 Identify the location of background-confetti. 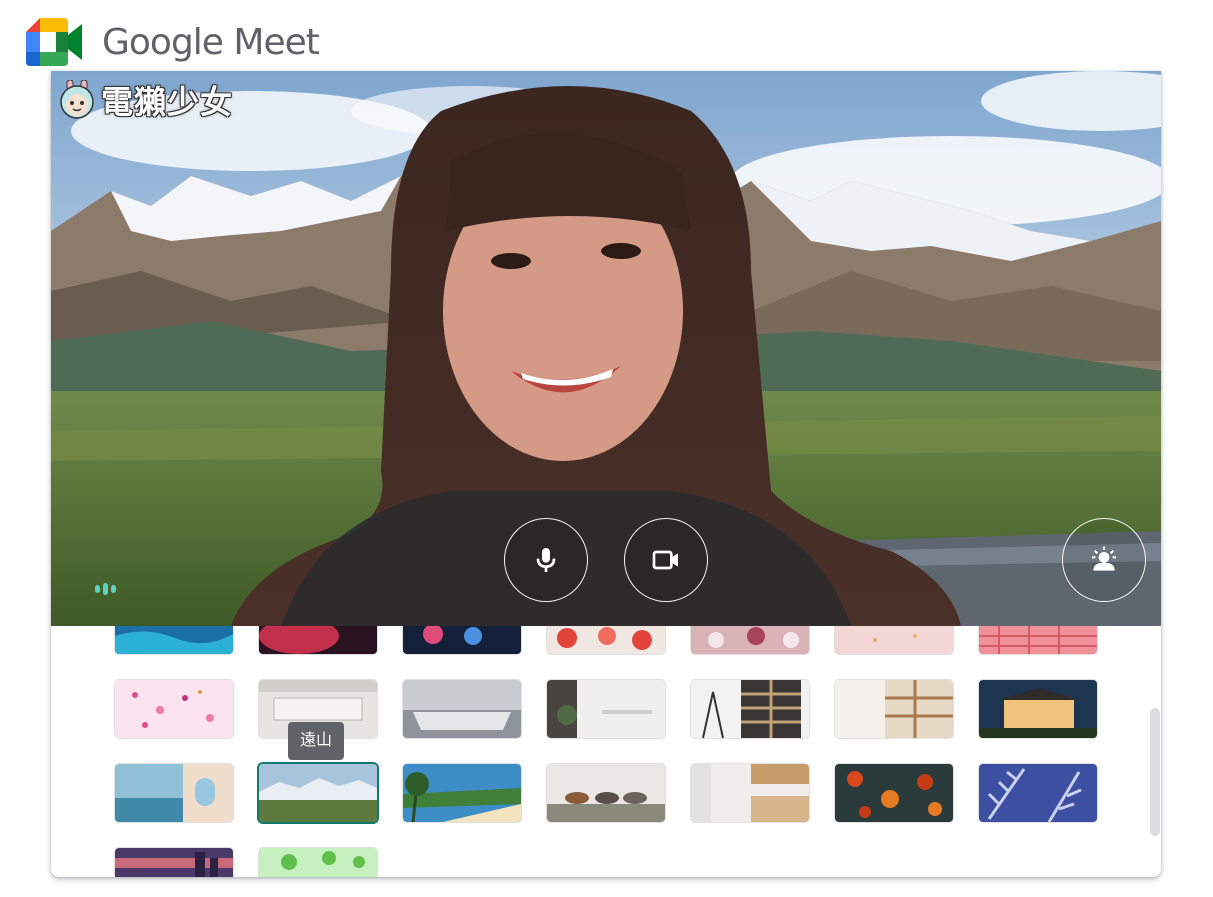
(174, 709).